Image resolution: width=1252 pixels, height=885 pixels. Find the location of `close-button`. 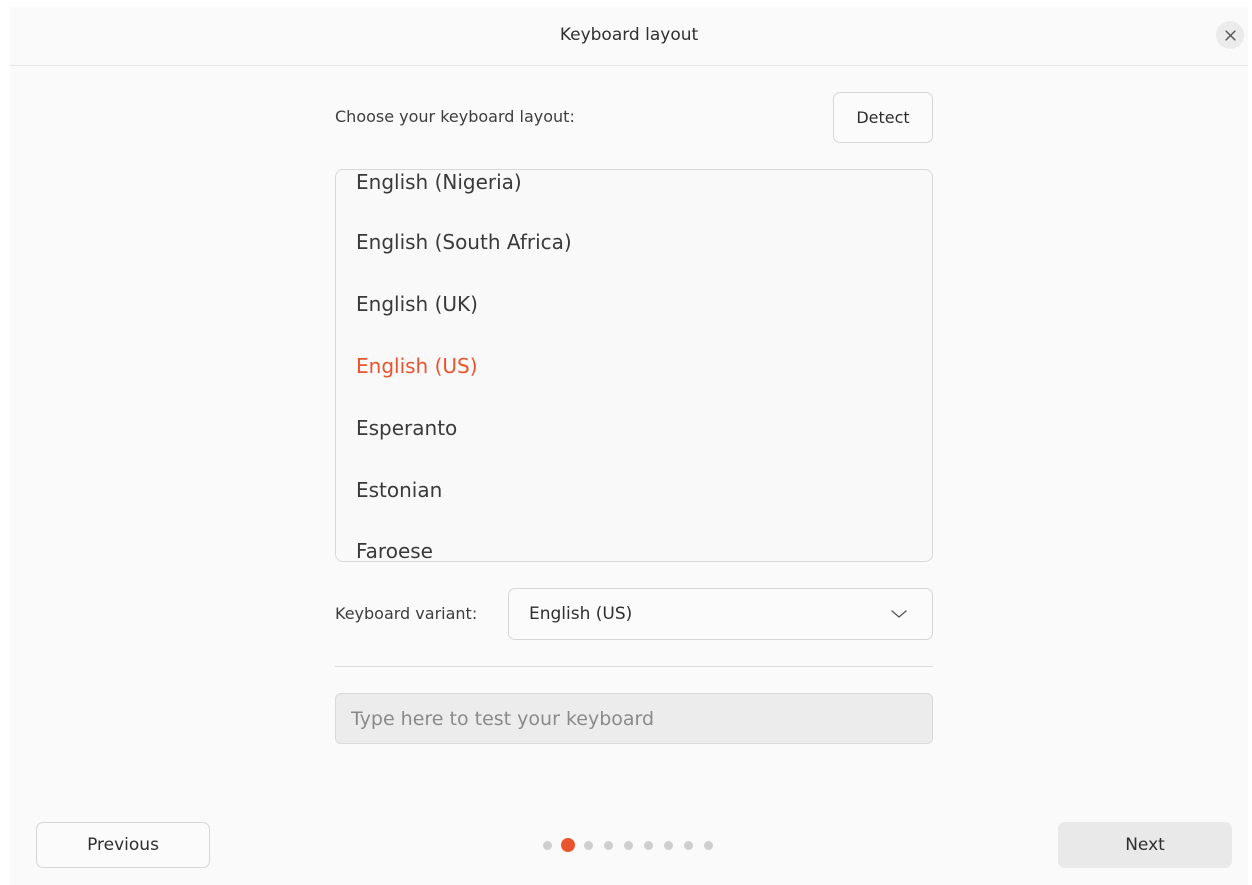

close-button is located at coordinates (1230, 35).